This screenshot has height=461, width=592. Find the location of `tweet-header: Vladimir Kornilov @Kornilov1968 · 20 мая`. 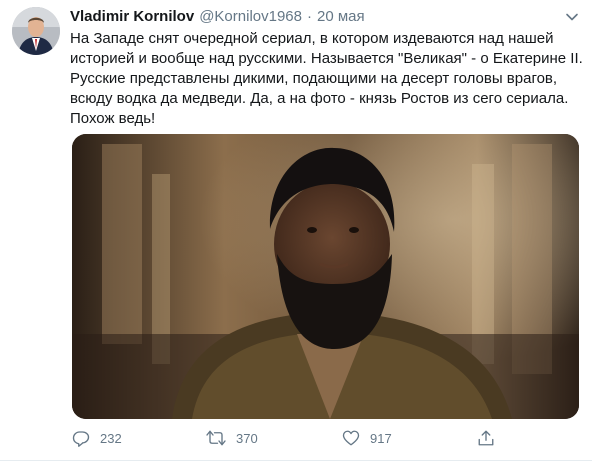

tweet-header: Vladimir Kornilov @Kornilov1968 · 20 мая is located at coordinates (326, 17).